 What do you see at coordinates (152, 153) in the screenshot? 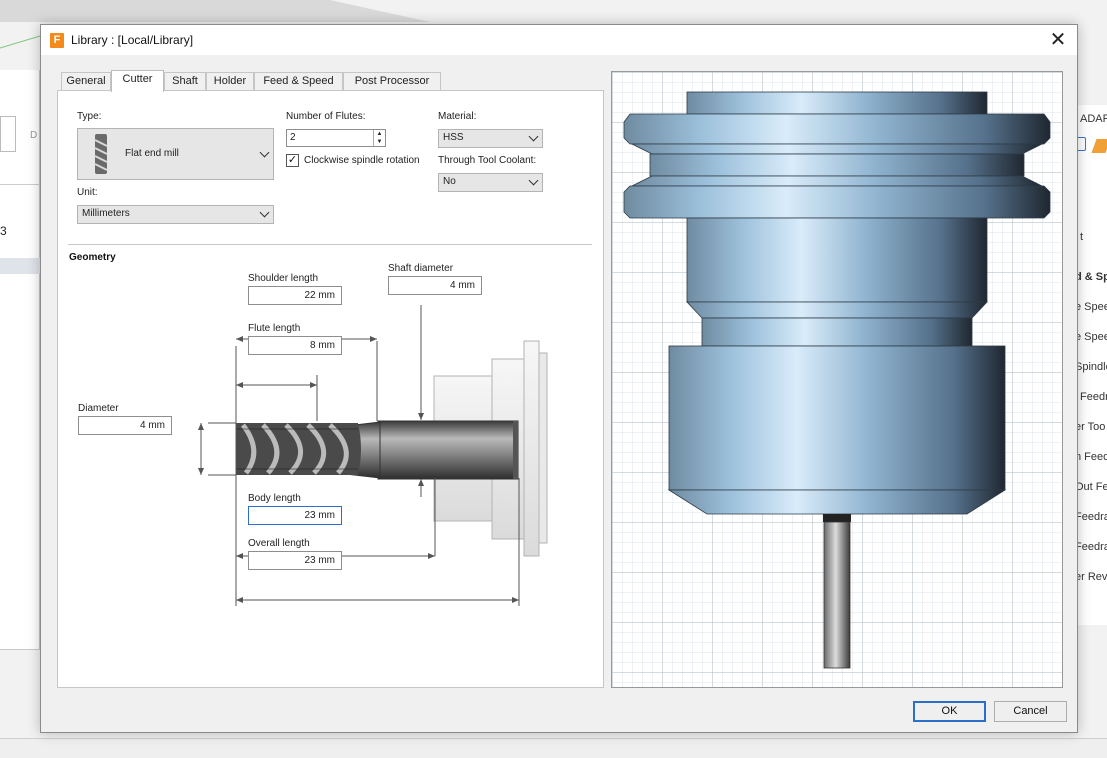
I see `type-select-value: Flat end mill` at bounding box center [152, 153].